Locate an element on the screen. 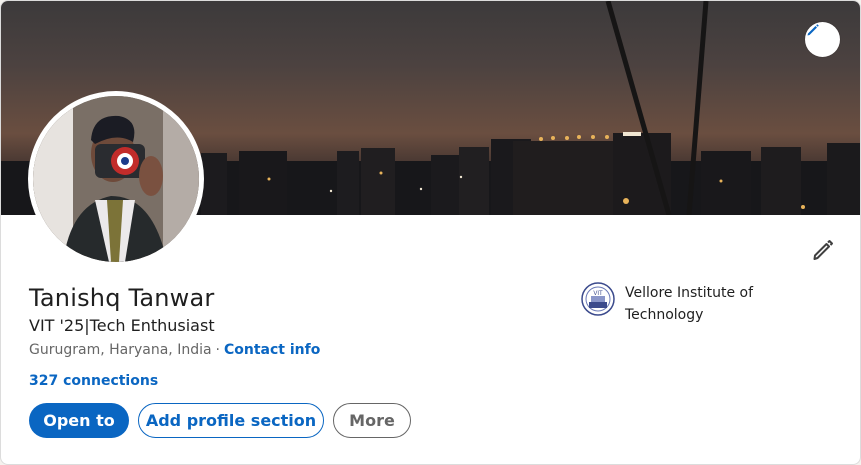 The height and width of the screenshot is (465, 861). profile-photo is located at coordinates (116, 179).